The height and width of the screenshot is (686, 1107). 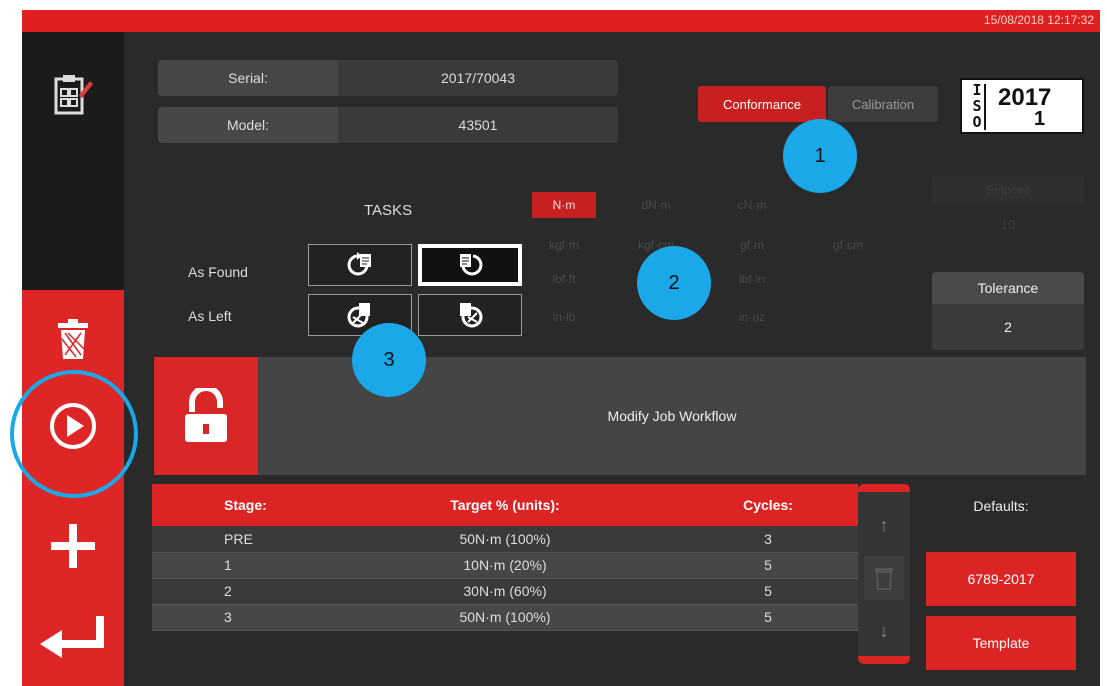 I want to click on workflow-banner: Modify Job Workflow, so click(x=620, y=416).